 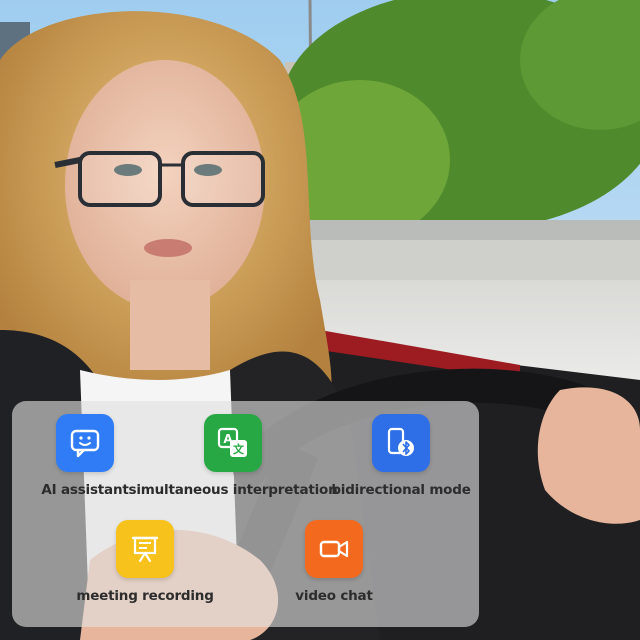 I want to click on svg-text: 文, so click(x=239, y=449).